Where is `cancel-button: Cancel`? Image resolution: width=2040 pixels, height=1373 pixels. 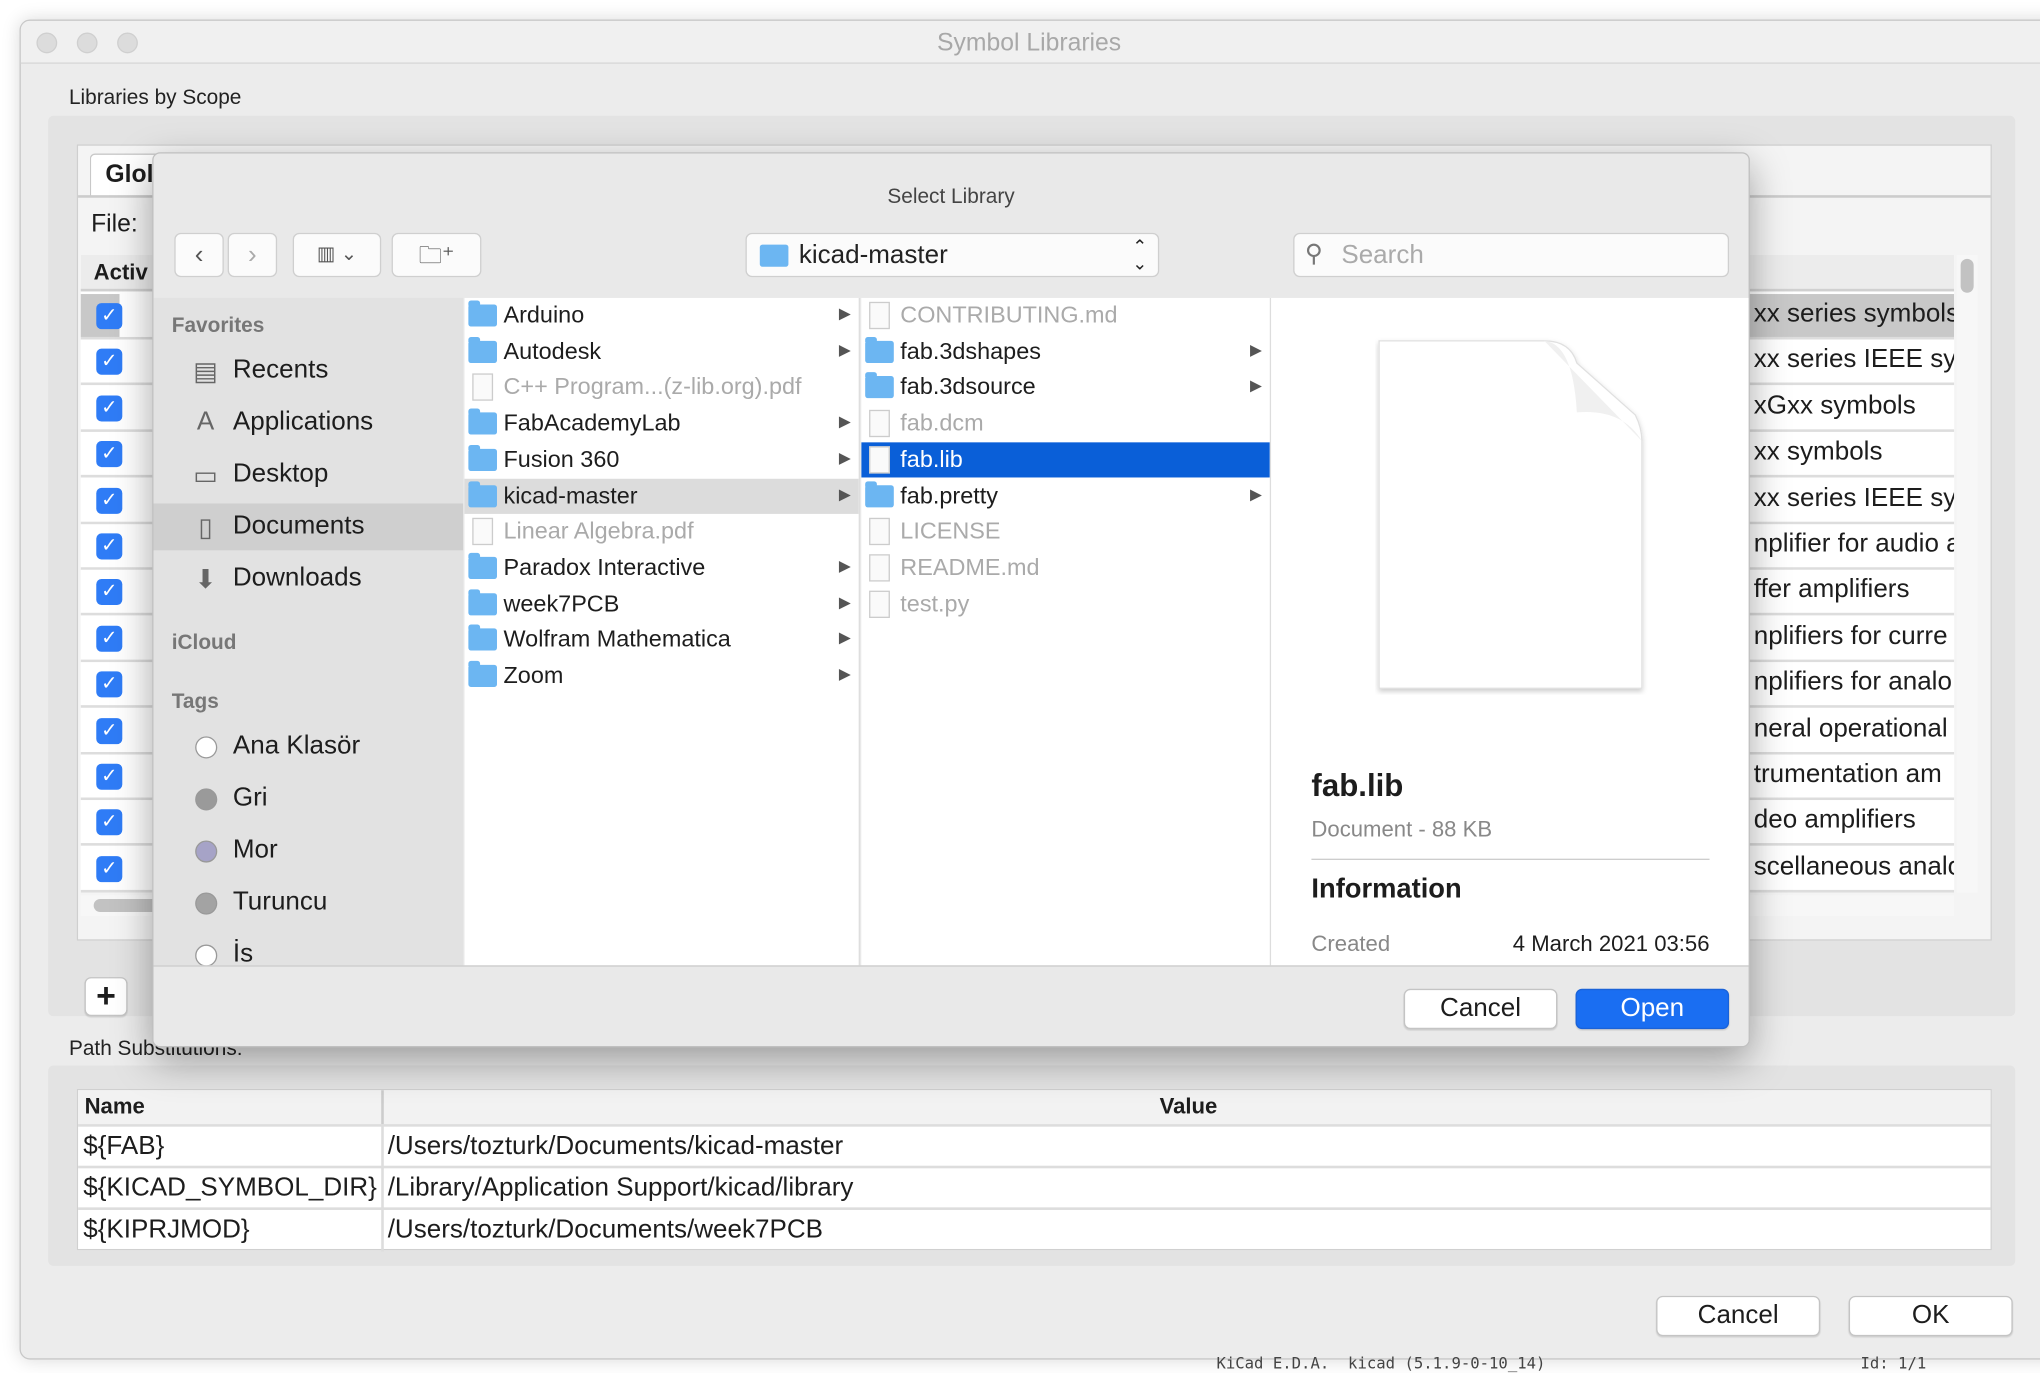 cancel-button: Cancel is located at coordinates (1738, 1316).